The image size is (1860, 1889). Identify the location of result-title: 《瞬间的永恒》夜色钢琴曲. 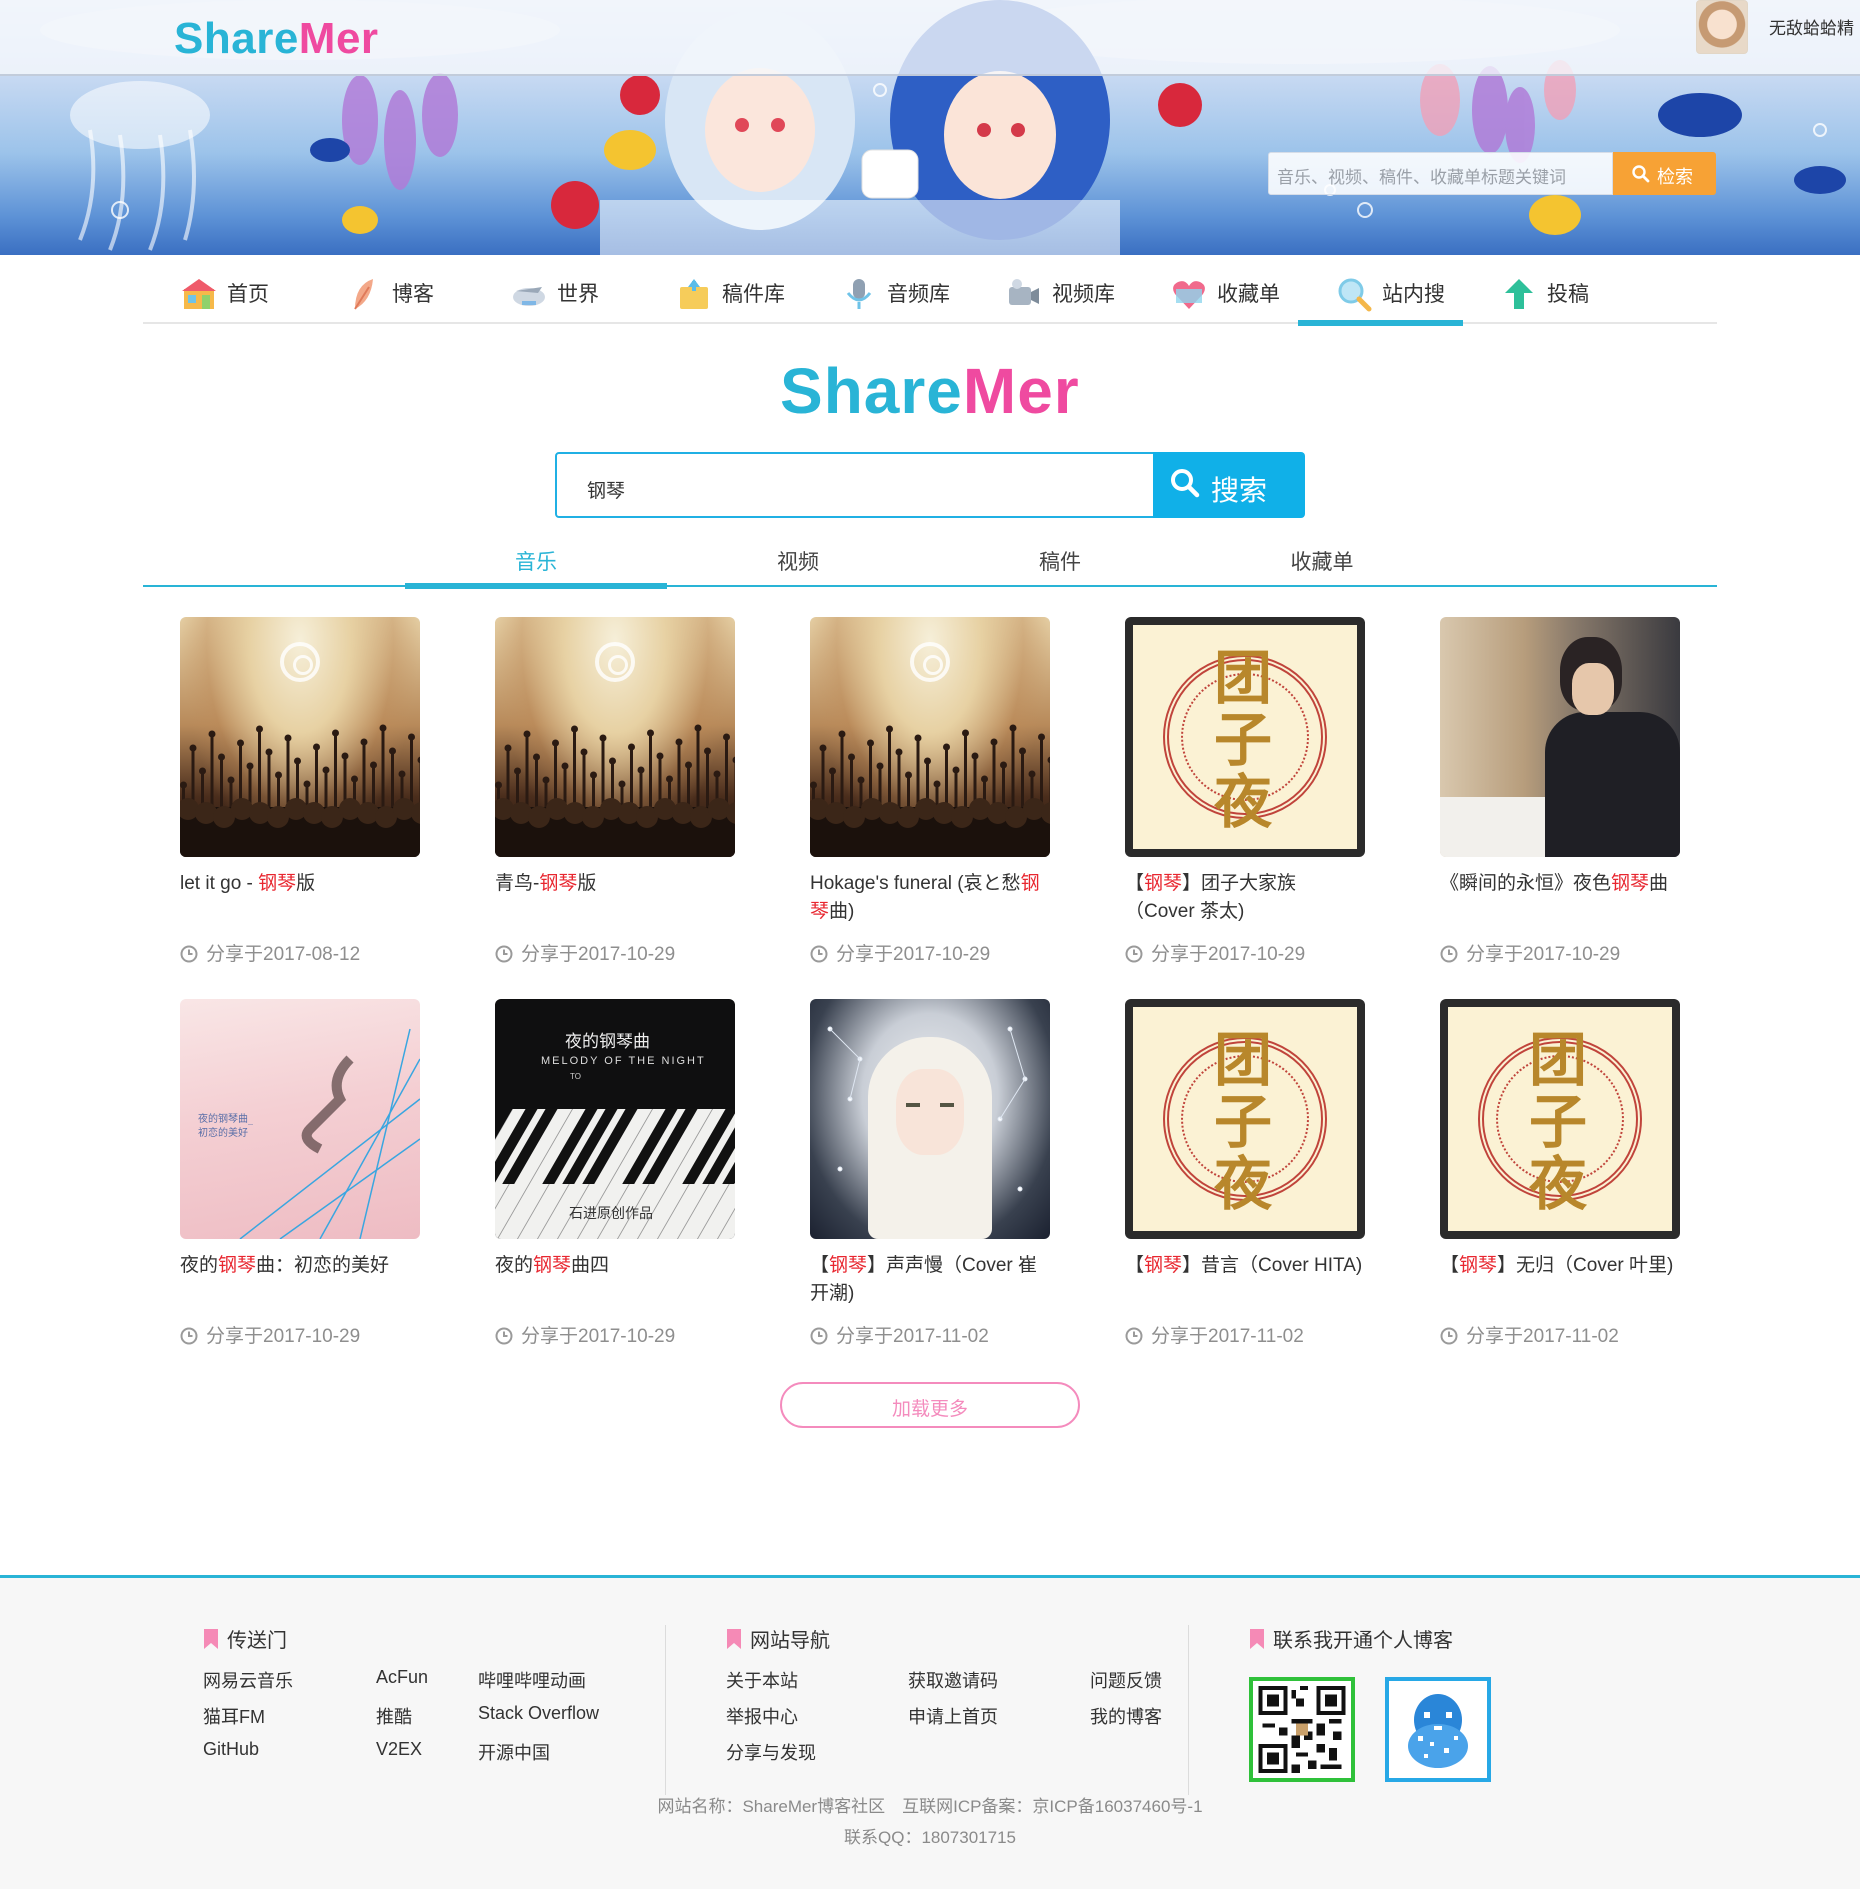
(1560, 884).